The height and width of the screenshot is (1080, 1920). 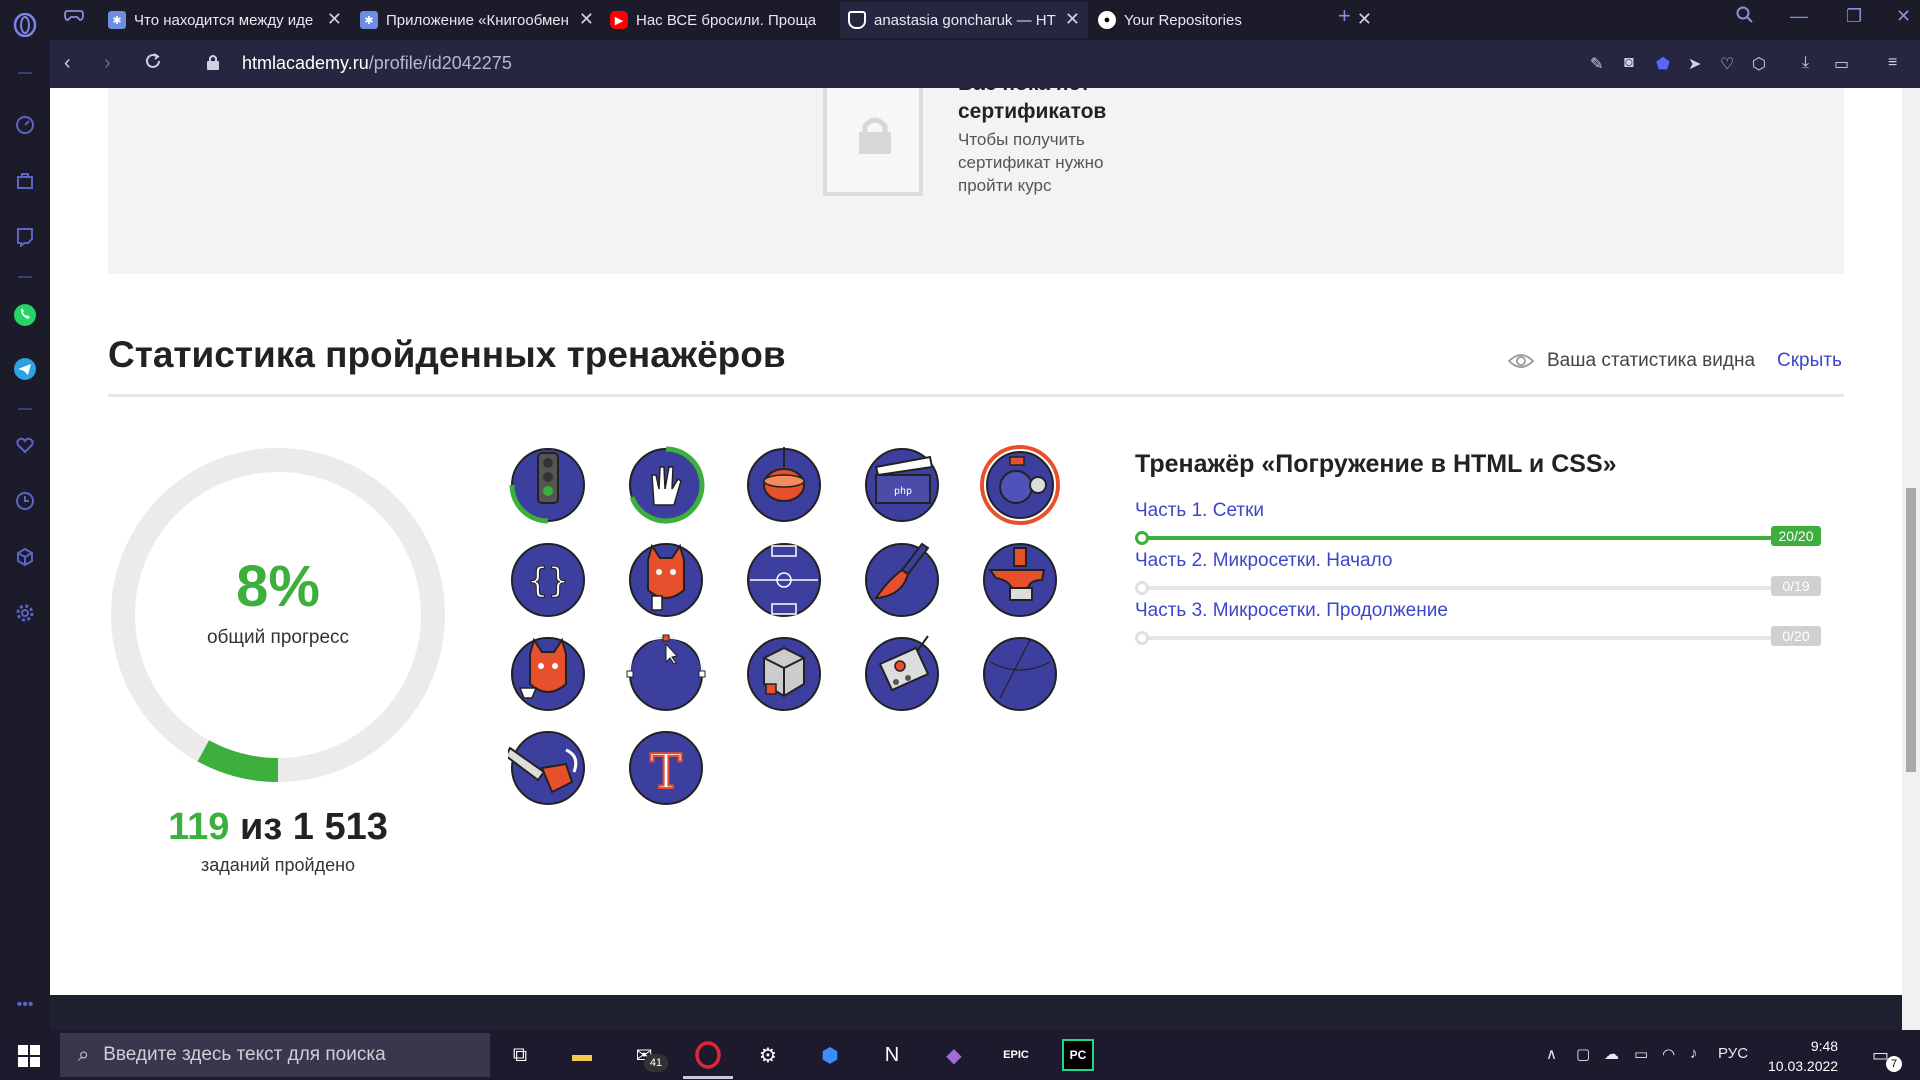 I want to click on volume-icon: ♪, so click(x=1694, y=1053).